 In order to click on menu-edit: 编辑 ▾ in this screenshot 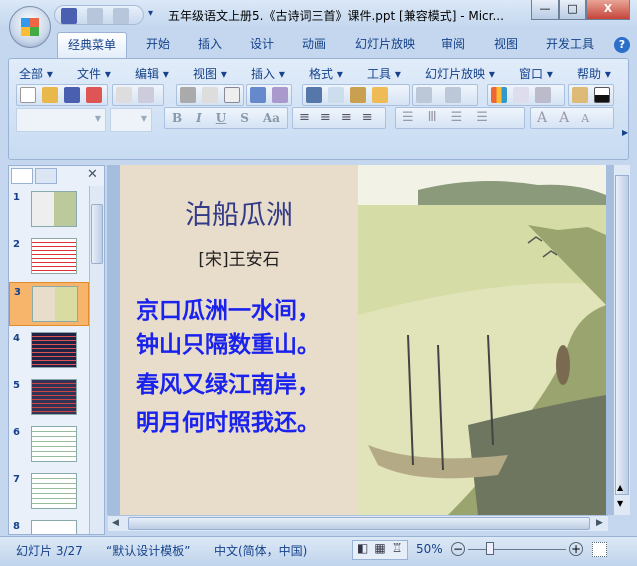, I will do `click(152, 73)`.